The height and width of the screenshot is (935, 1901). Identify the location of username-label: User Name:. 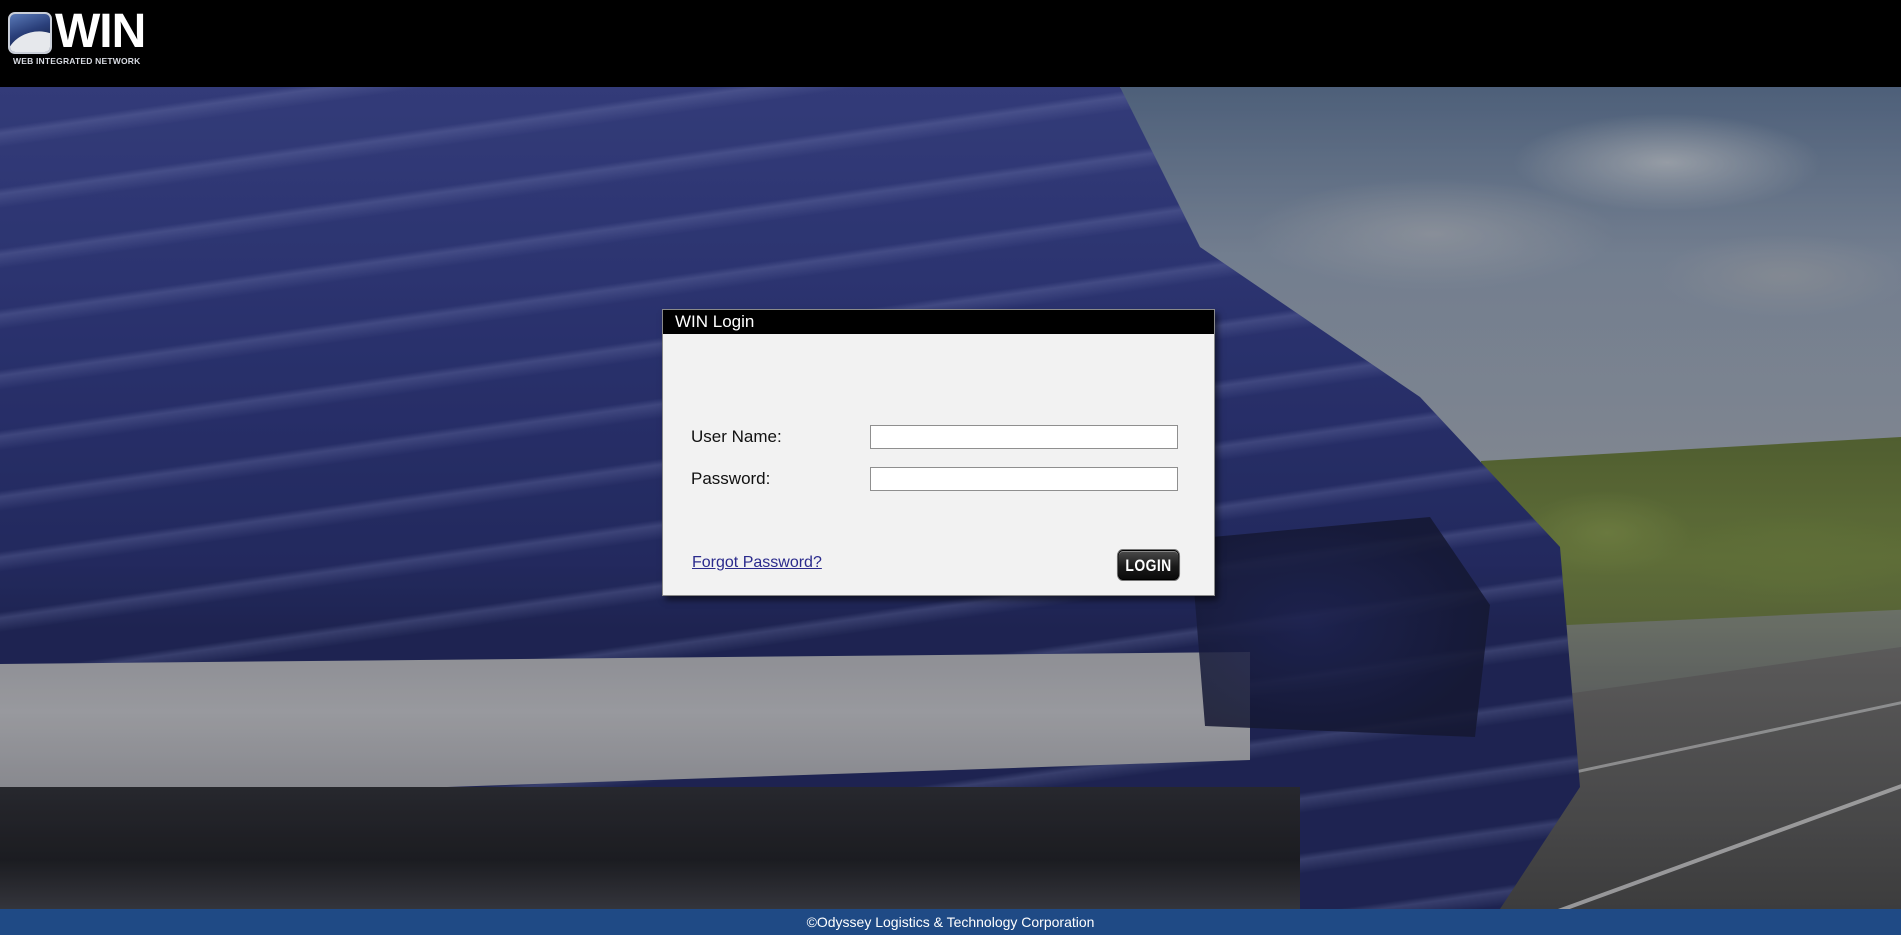
(736, 436).